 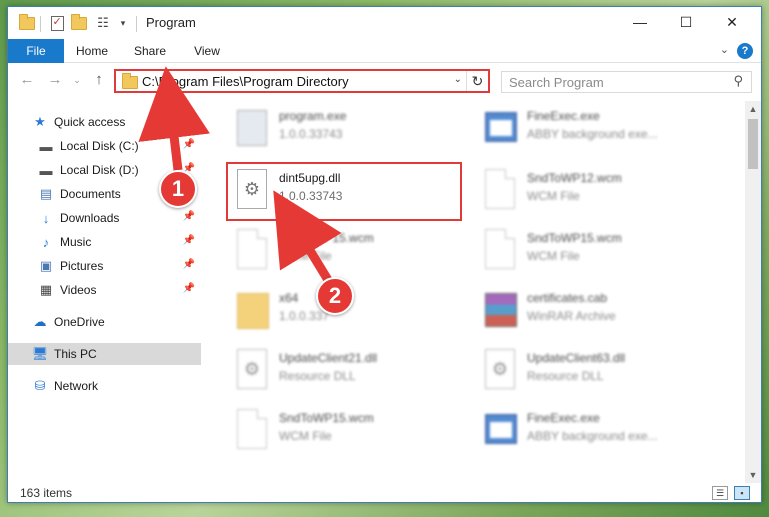 I want to click on sidebar-item-this-pc: 🖥 This PC, so click(x=104, y=354).